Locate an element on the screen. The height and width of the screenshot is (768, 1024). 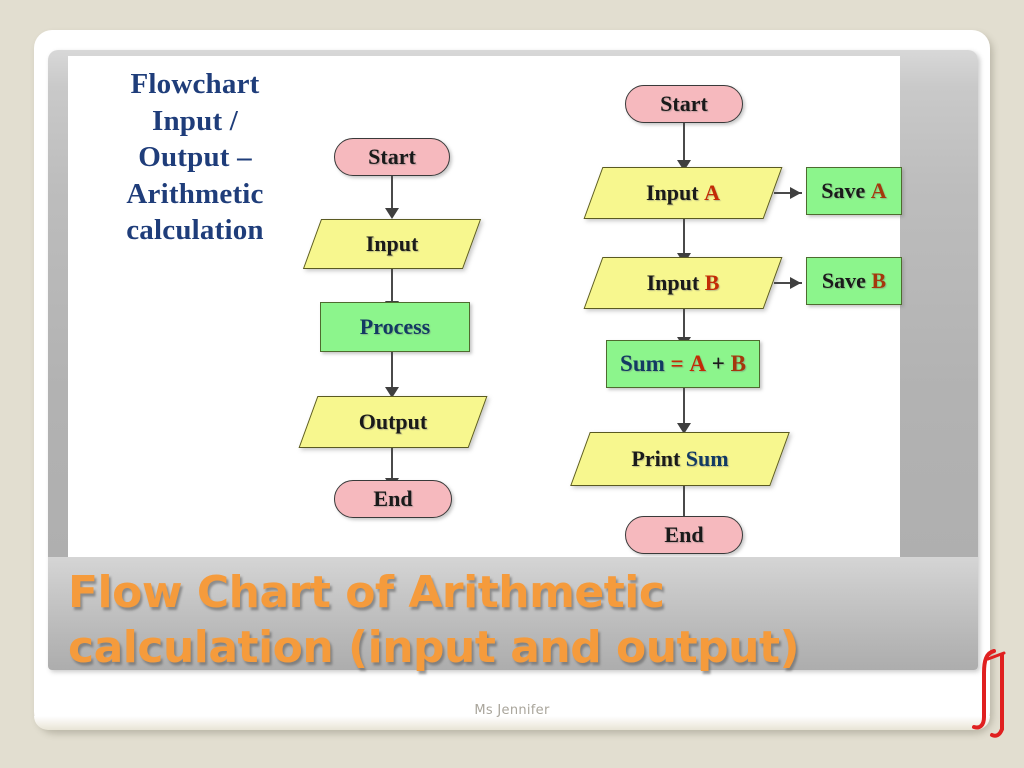
node-print-sum-label: Print Sum is located at coordinates (680, 459).